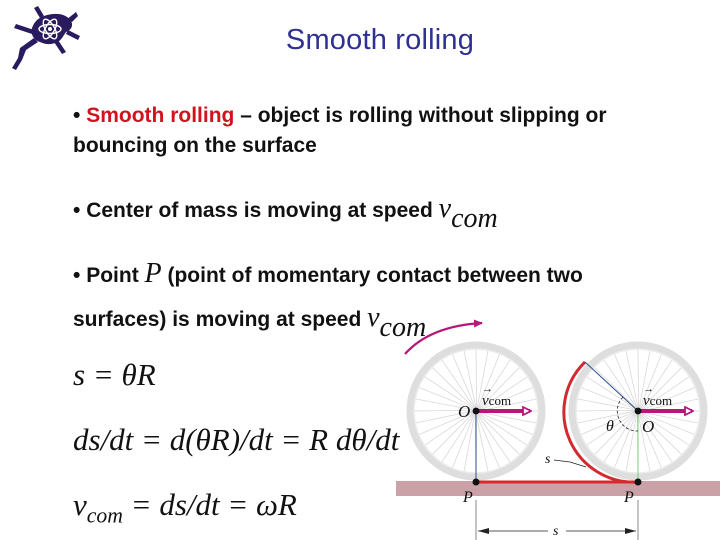 The width and height of the screenshot is (720, 540). I want to click on label-distance-s: s, so click(556, 531).